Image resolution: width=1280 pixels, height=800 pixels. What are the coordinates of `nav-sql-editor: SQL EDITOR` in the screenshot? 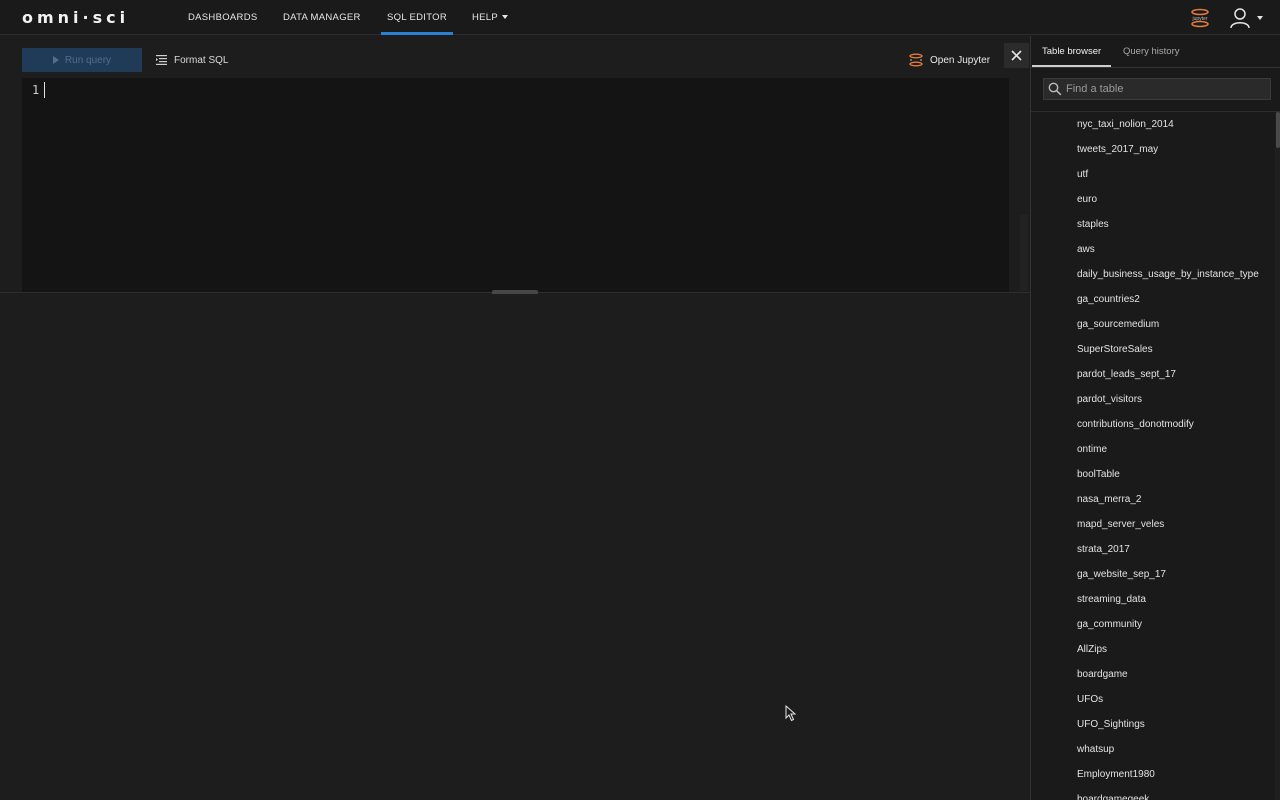 It's located at (417, 17).